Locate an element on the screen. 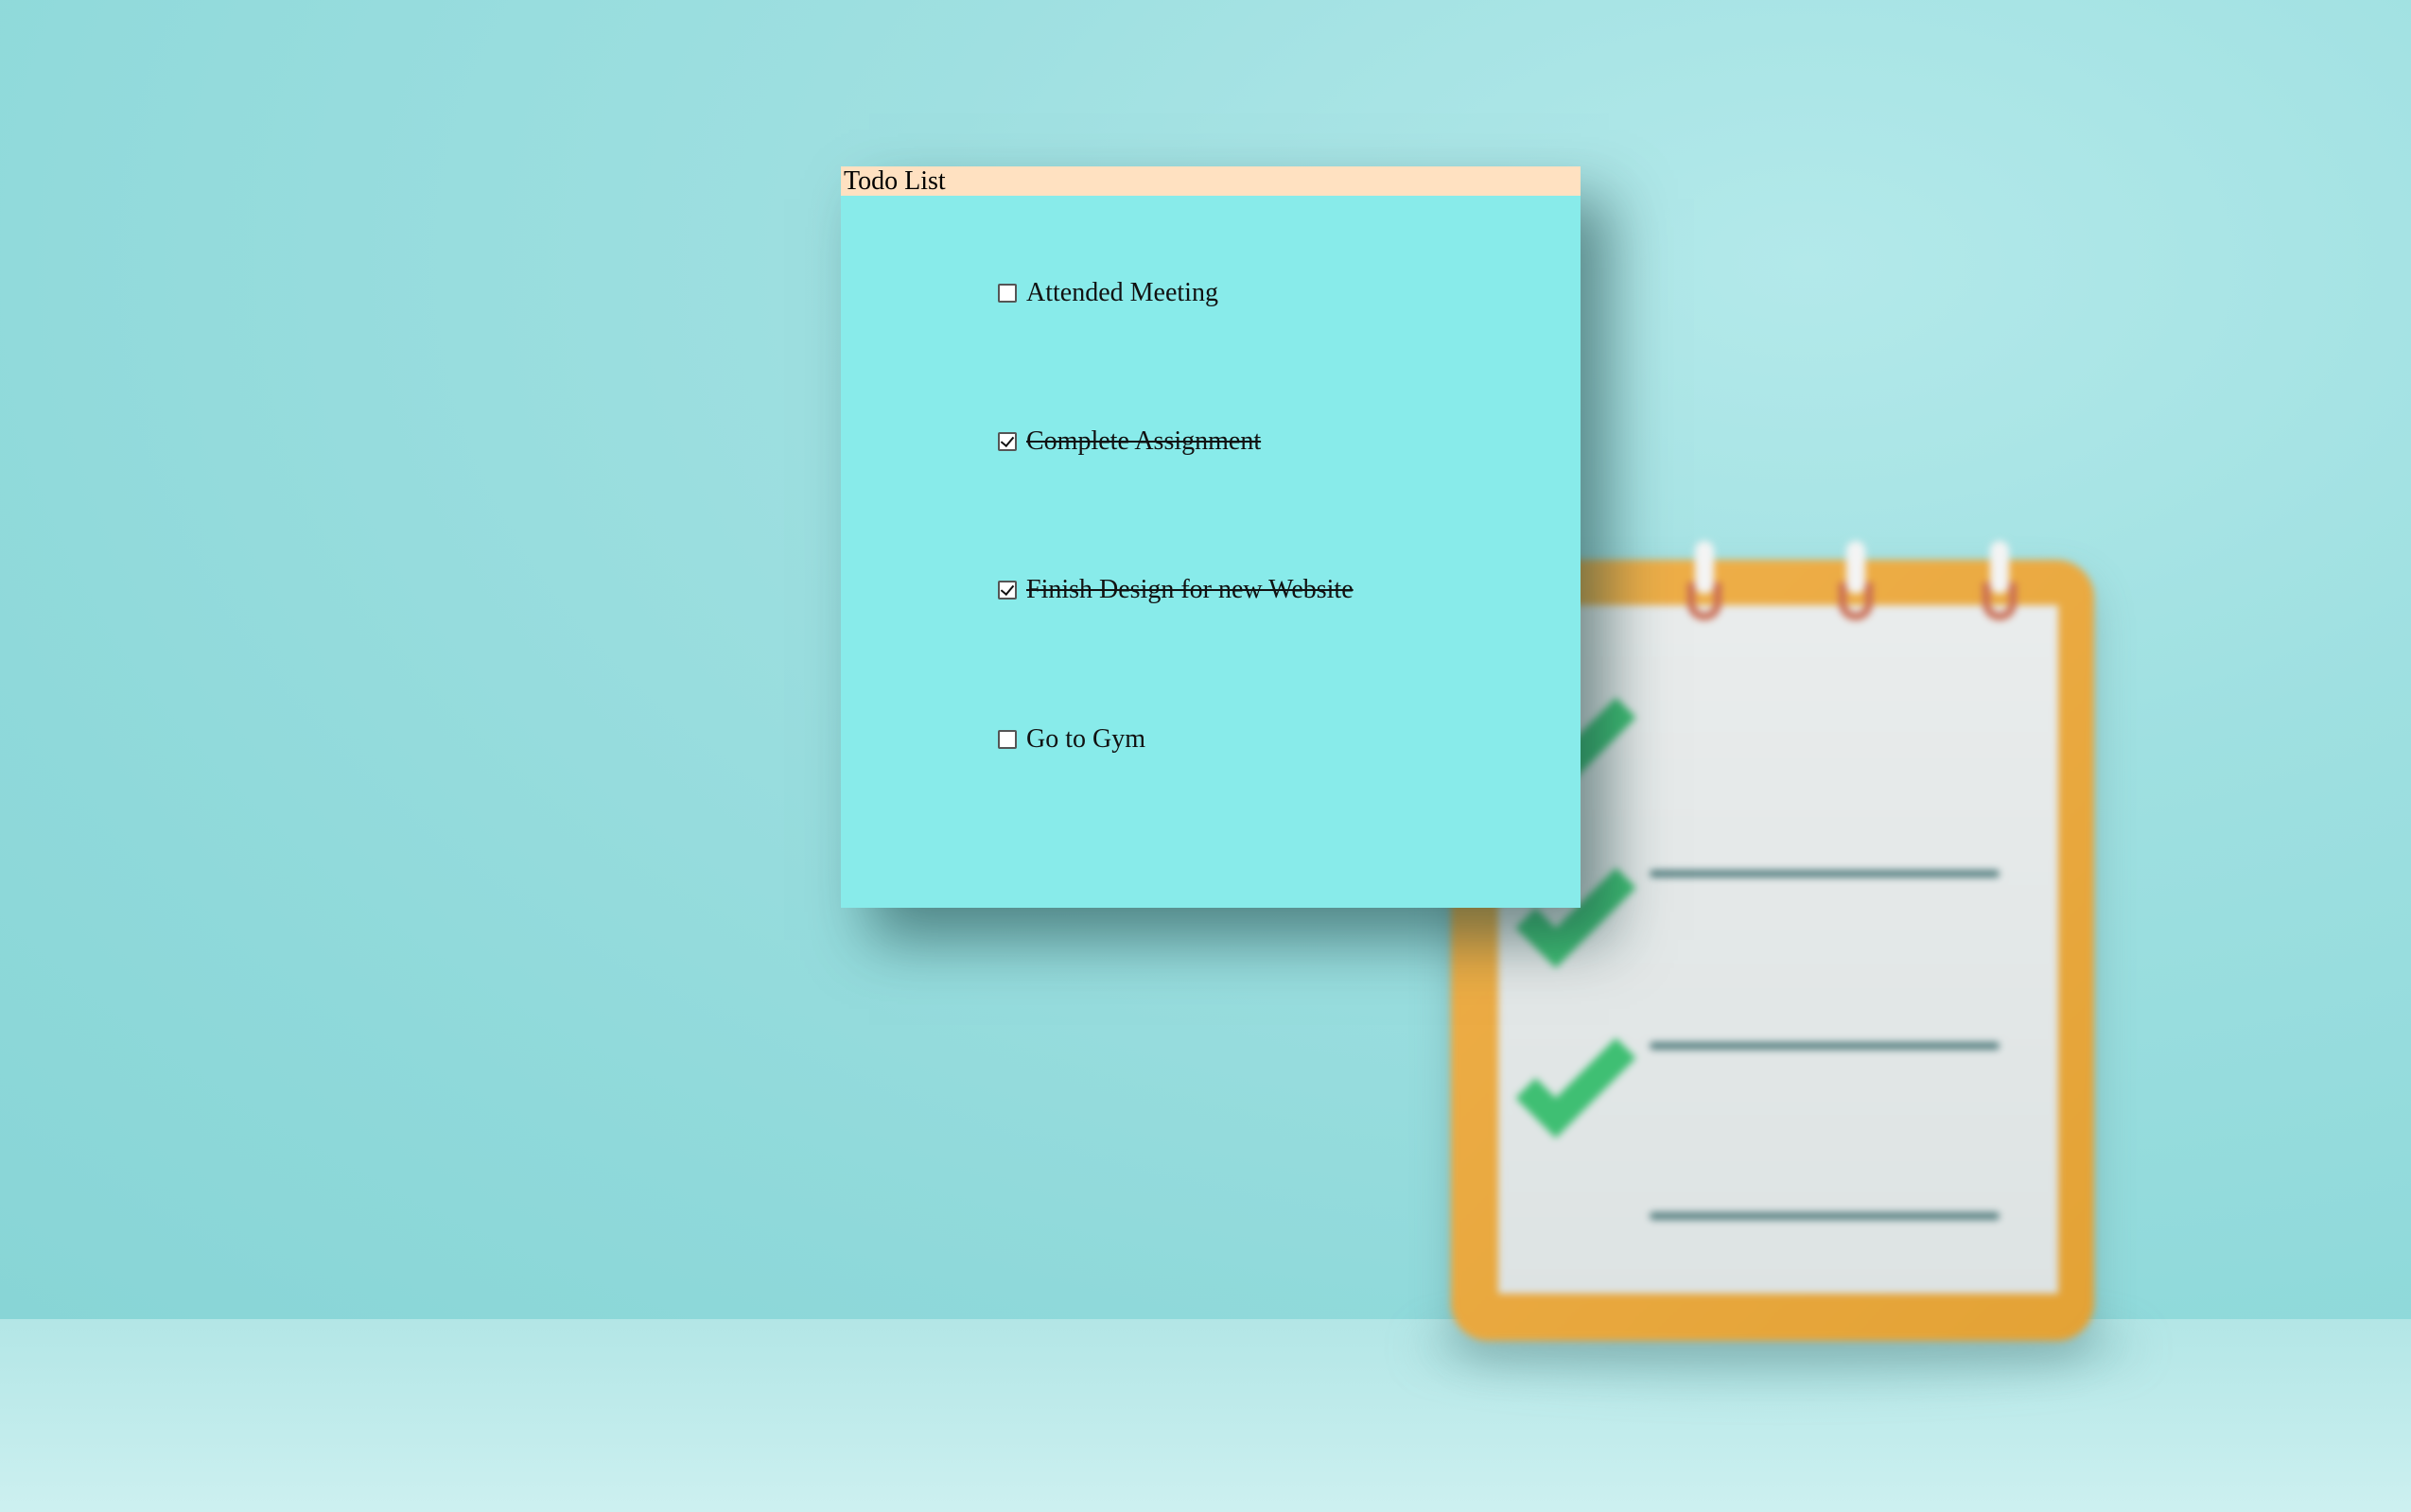 This screenshot has height=1512, width=2411. todo-label: Complete Assignment is located at coordinates (1143, 442).